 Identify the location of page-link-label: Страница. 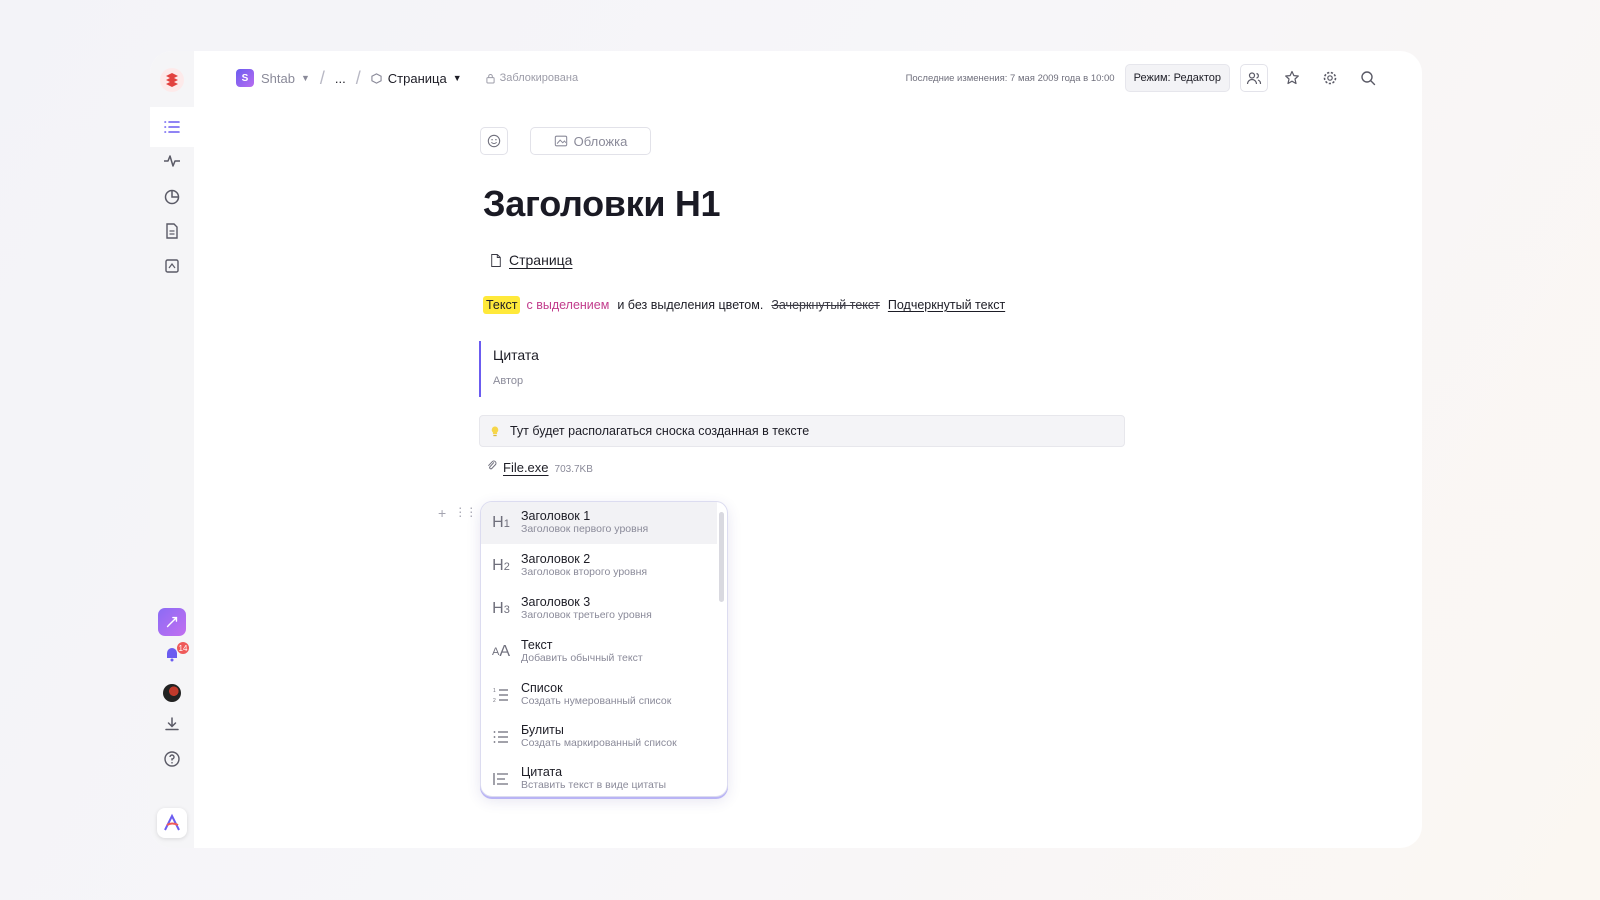
(541, 260).